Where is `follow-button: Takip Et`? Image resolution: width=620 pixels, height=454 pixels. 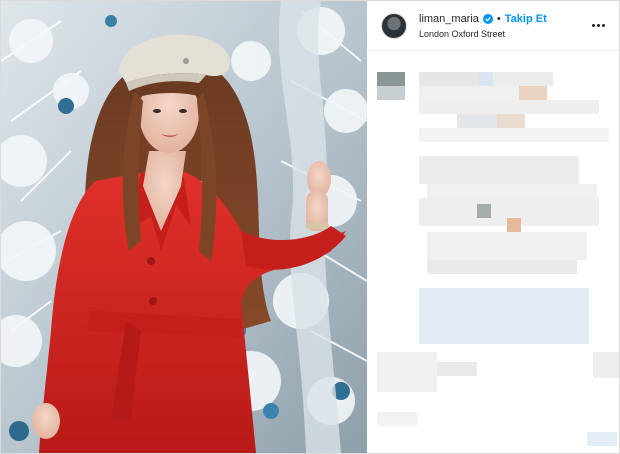
follow-button: Takip Et is located at coordinates (526, 19).